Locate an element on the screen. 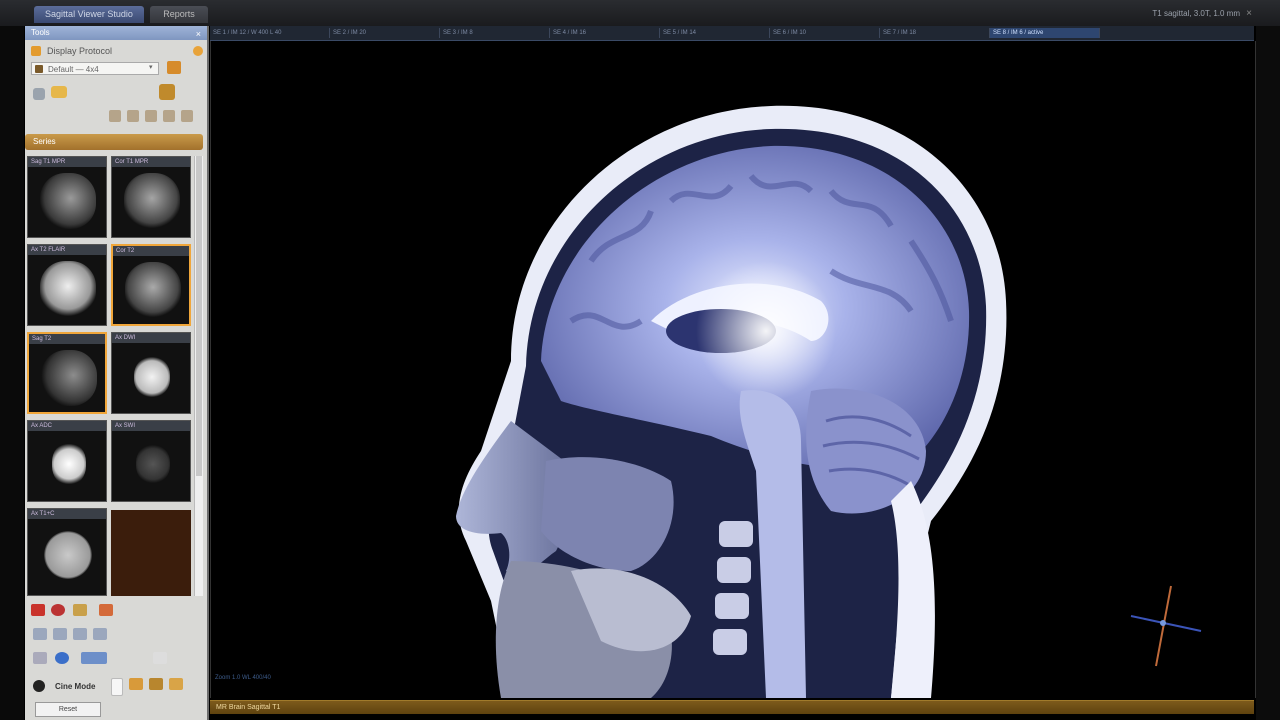 The width and height of the screenshot is (1280, 720). cine-play-icon is located at coordinates (39, 686).